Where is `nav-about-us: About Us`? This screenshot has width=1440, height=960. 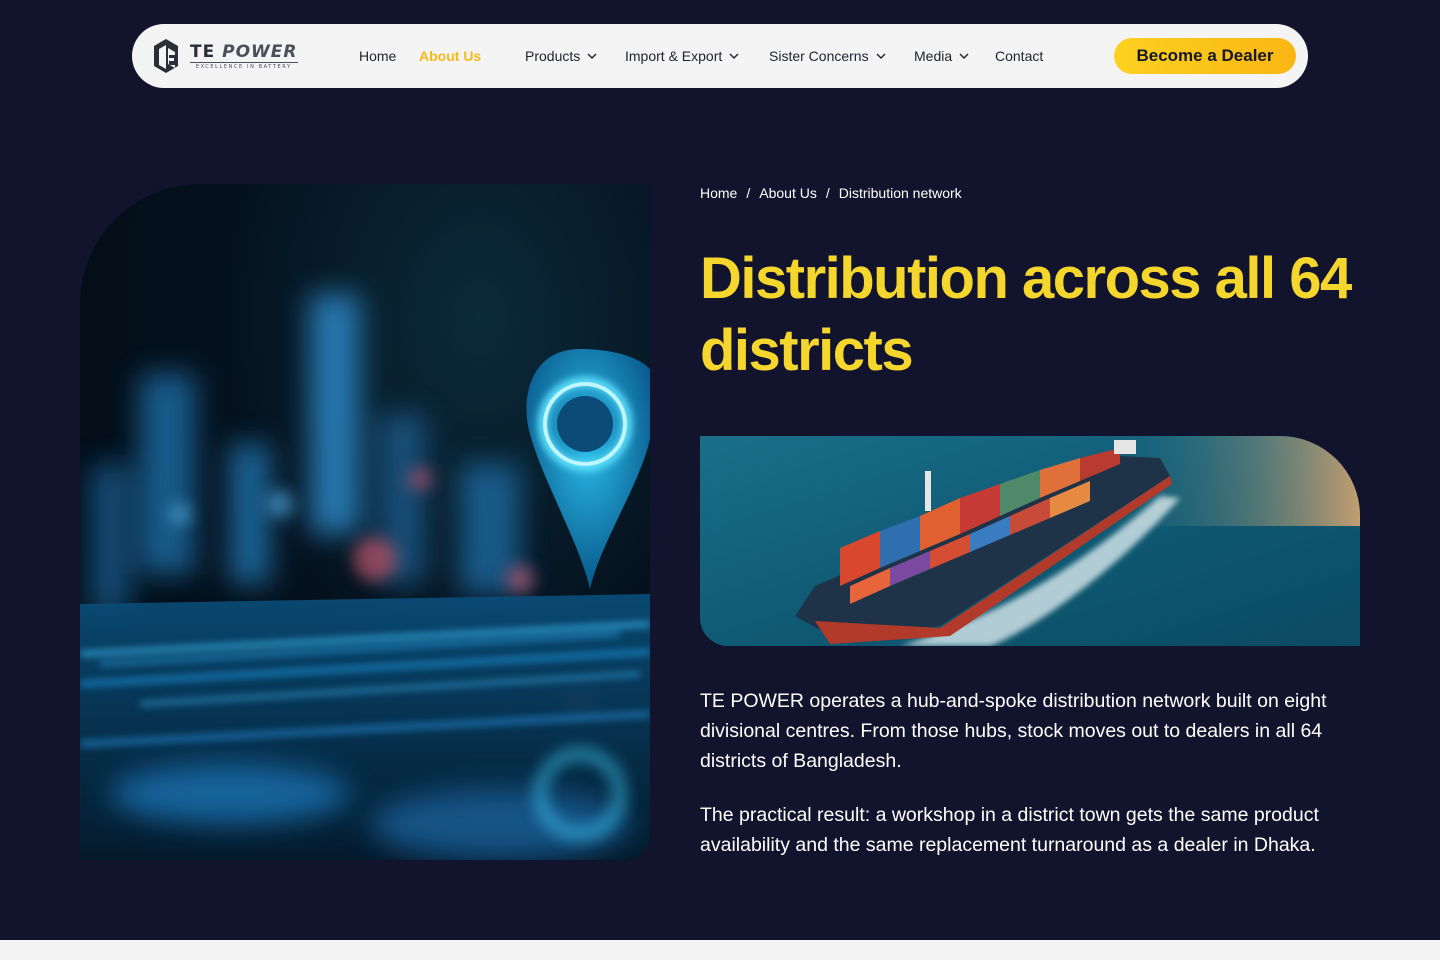 nav-about-us: About Us is located at coordinates (450, 56).